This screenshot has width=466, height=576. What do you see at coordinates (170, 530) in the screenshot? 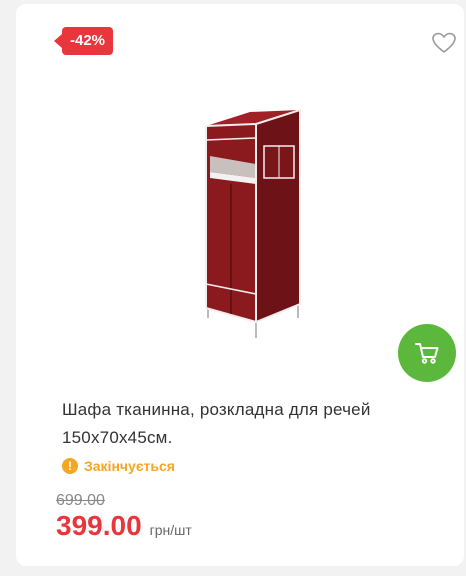
I see `price-unit: грн/шт` at bounding box center [170, 530].